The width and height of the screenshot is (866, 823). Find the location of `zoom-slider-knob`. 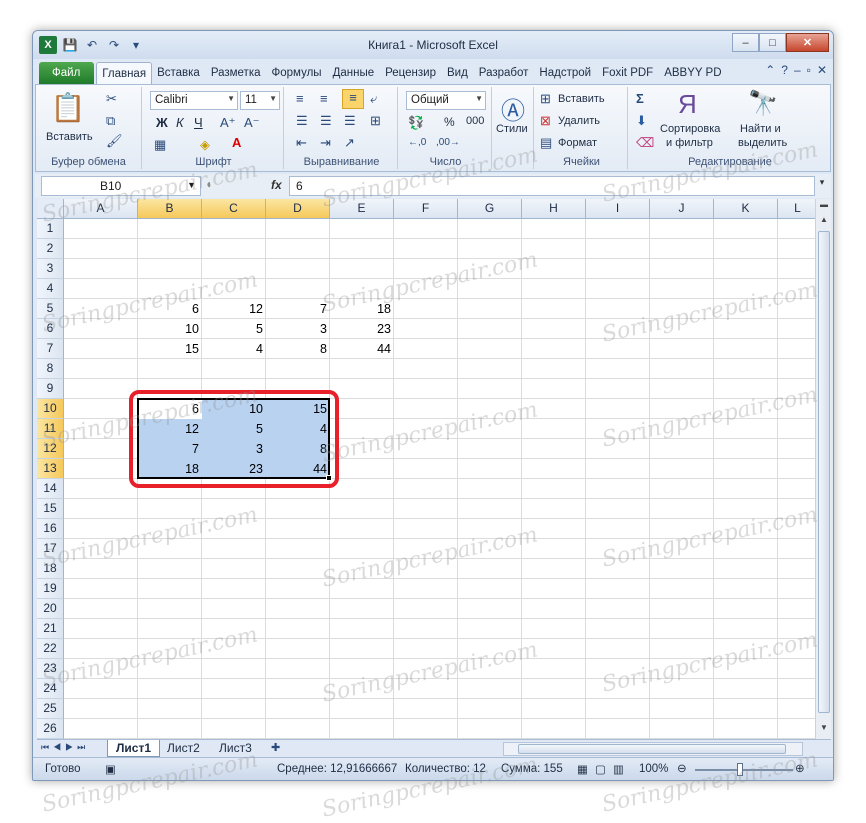

zoom-slider-knob is located at coordinates (740, 769).